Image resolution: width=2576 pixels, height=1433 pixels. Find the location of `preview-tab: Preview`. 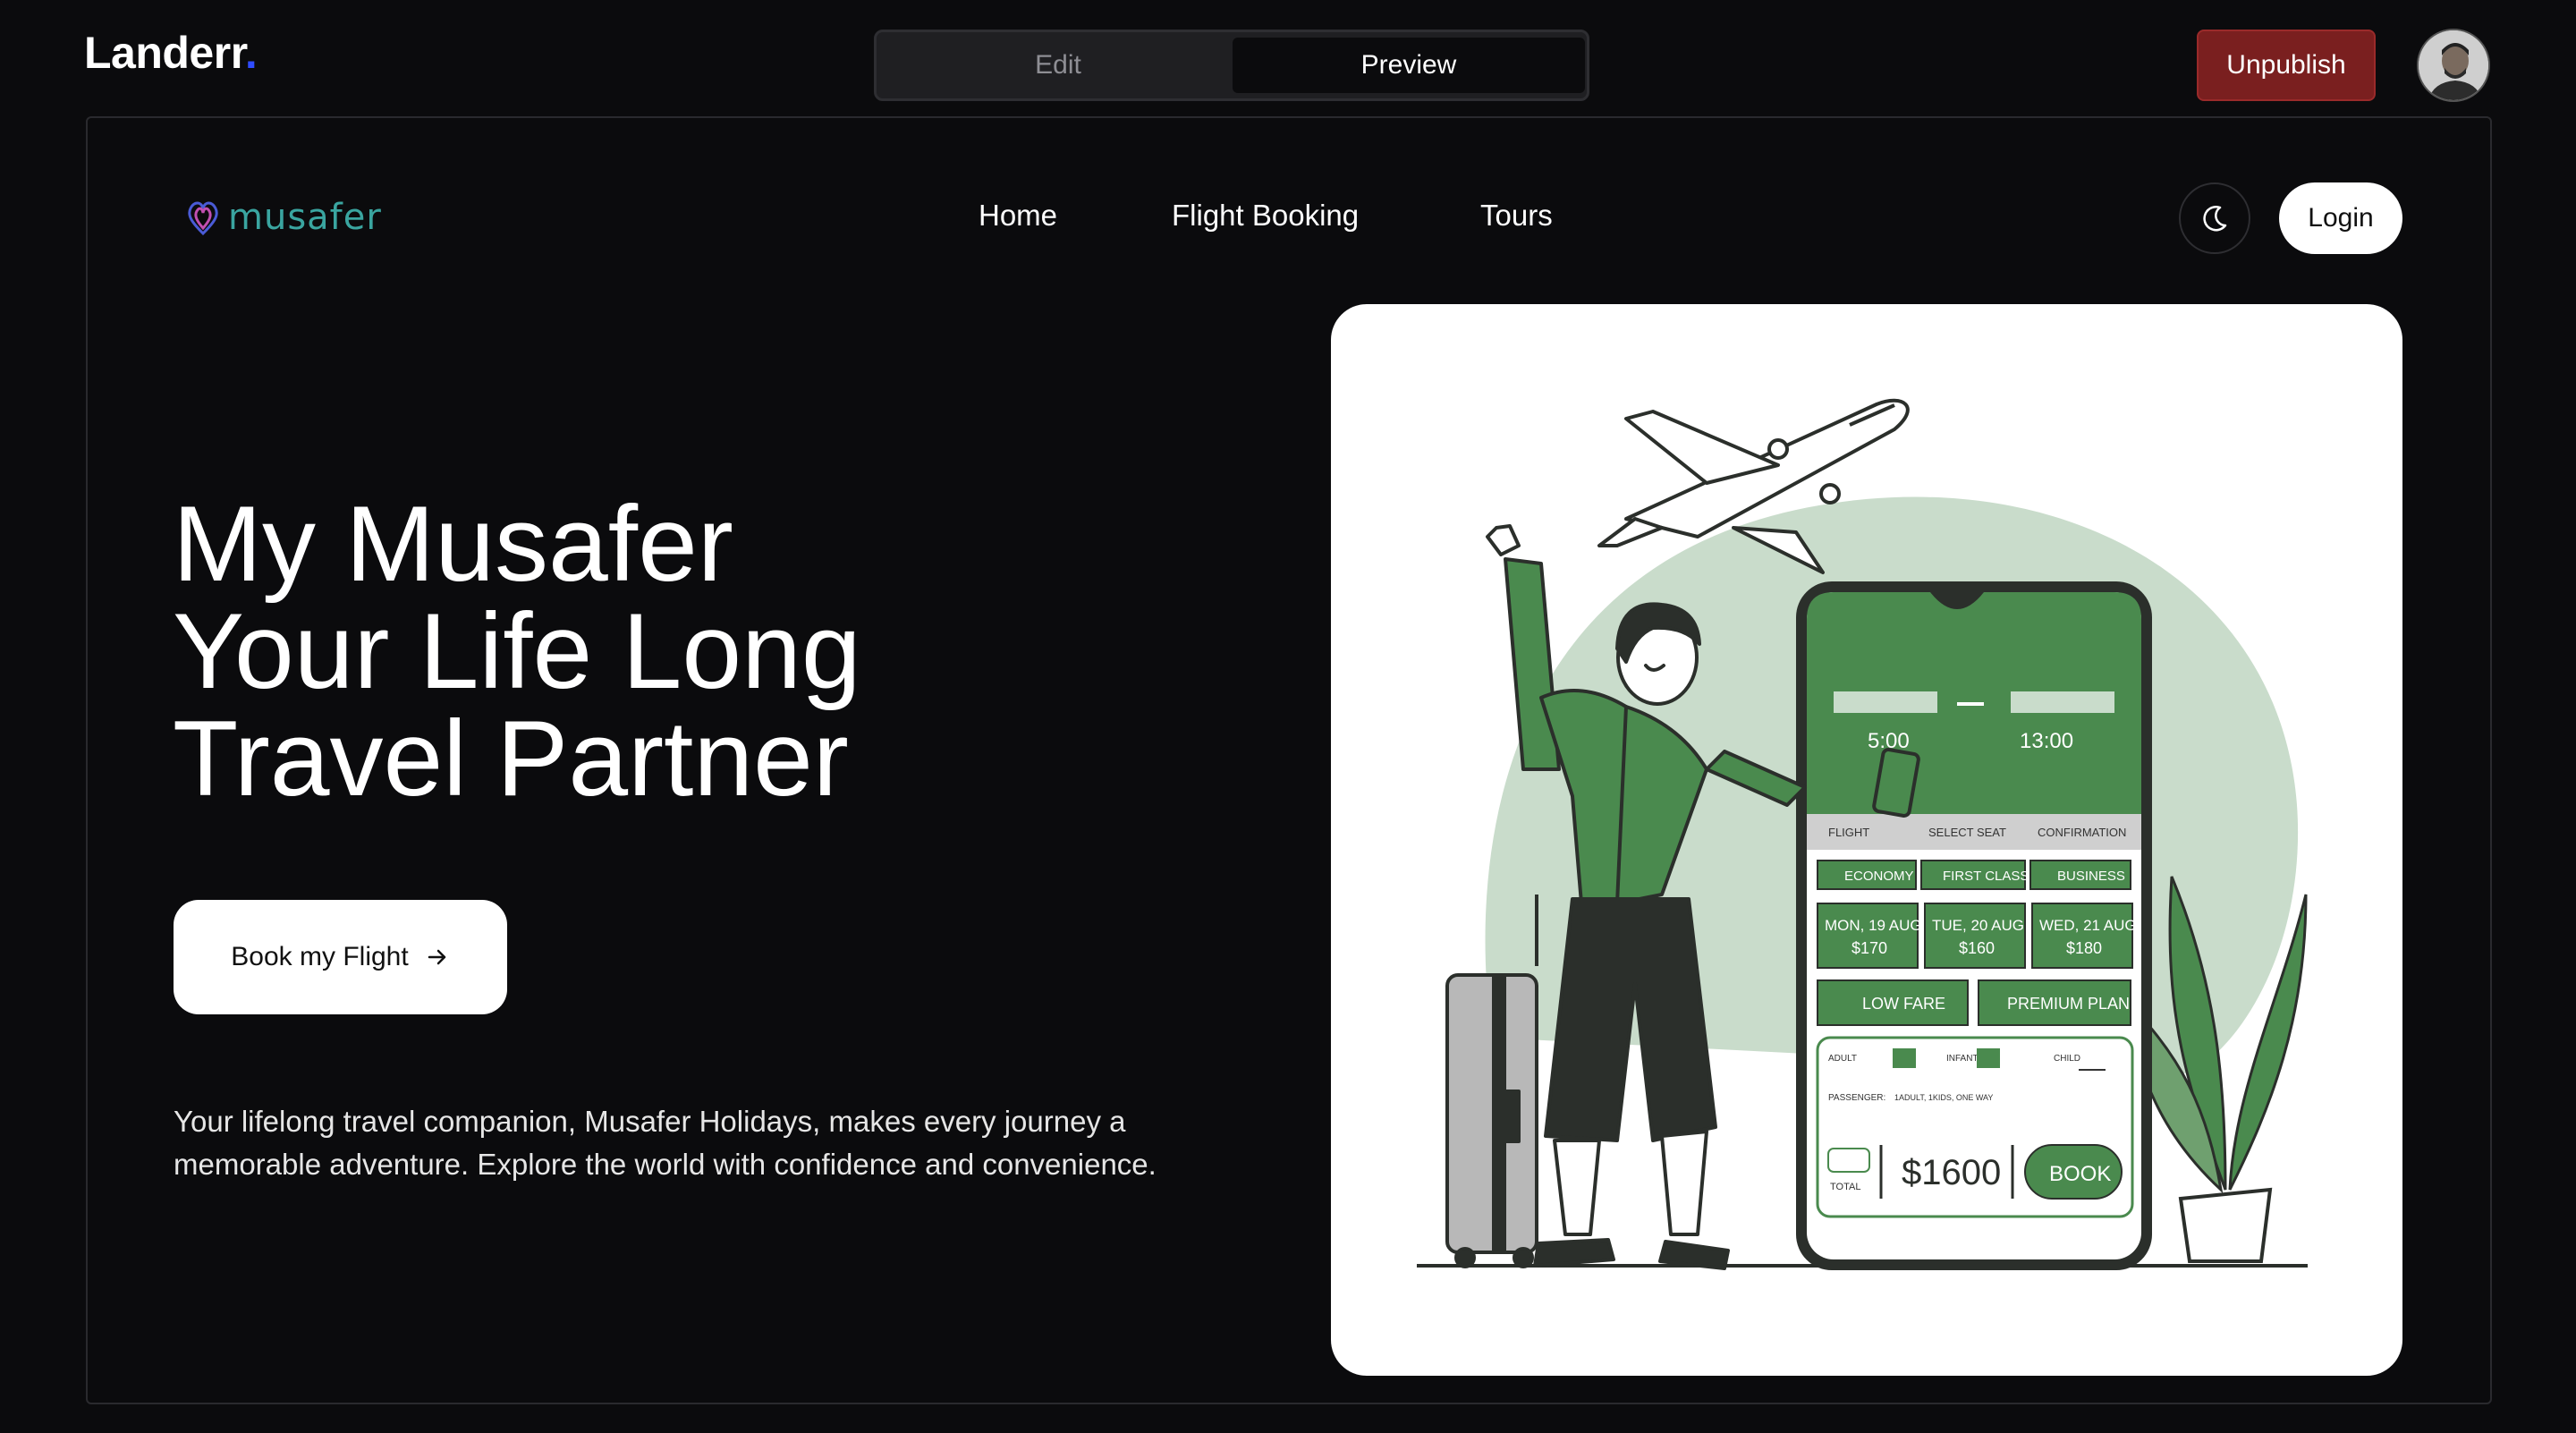

preview-tab: Preview is located at coordinates (1409, 65).